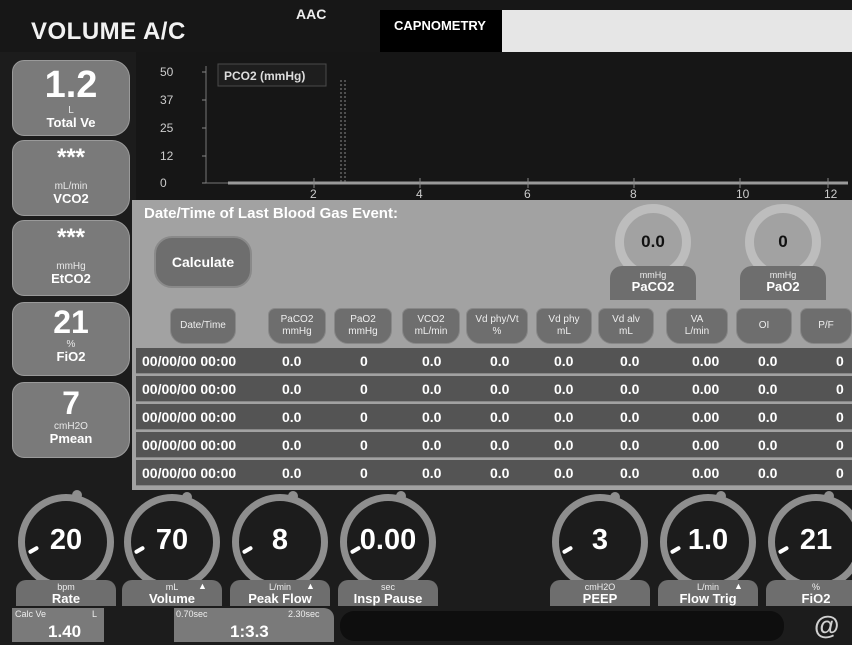 Image resolution: width=852 pixels, height=645 pixels. I want to click on calc-ve-label: Calc Ve, so click(31, 614).